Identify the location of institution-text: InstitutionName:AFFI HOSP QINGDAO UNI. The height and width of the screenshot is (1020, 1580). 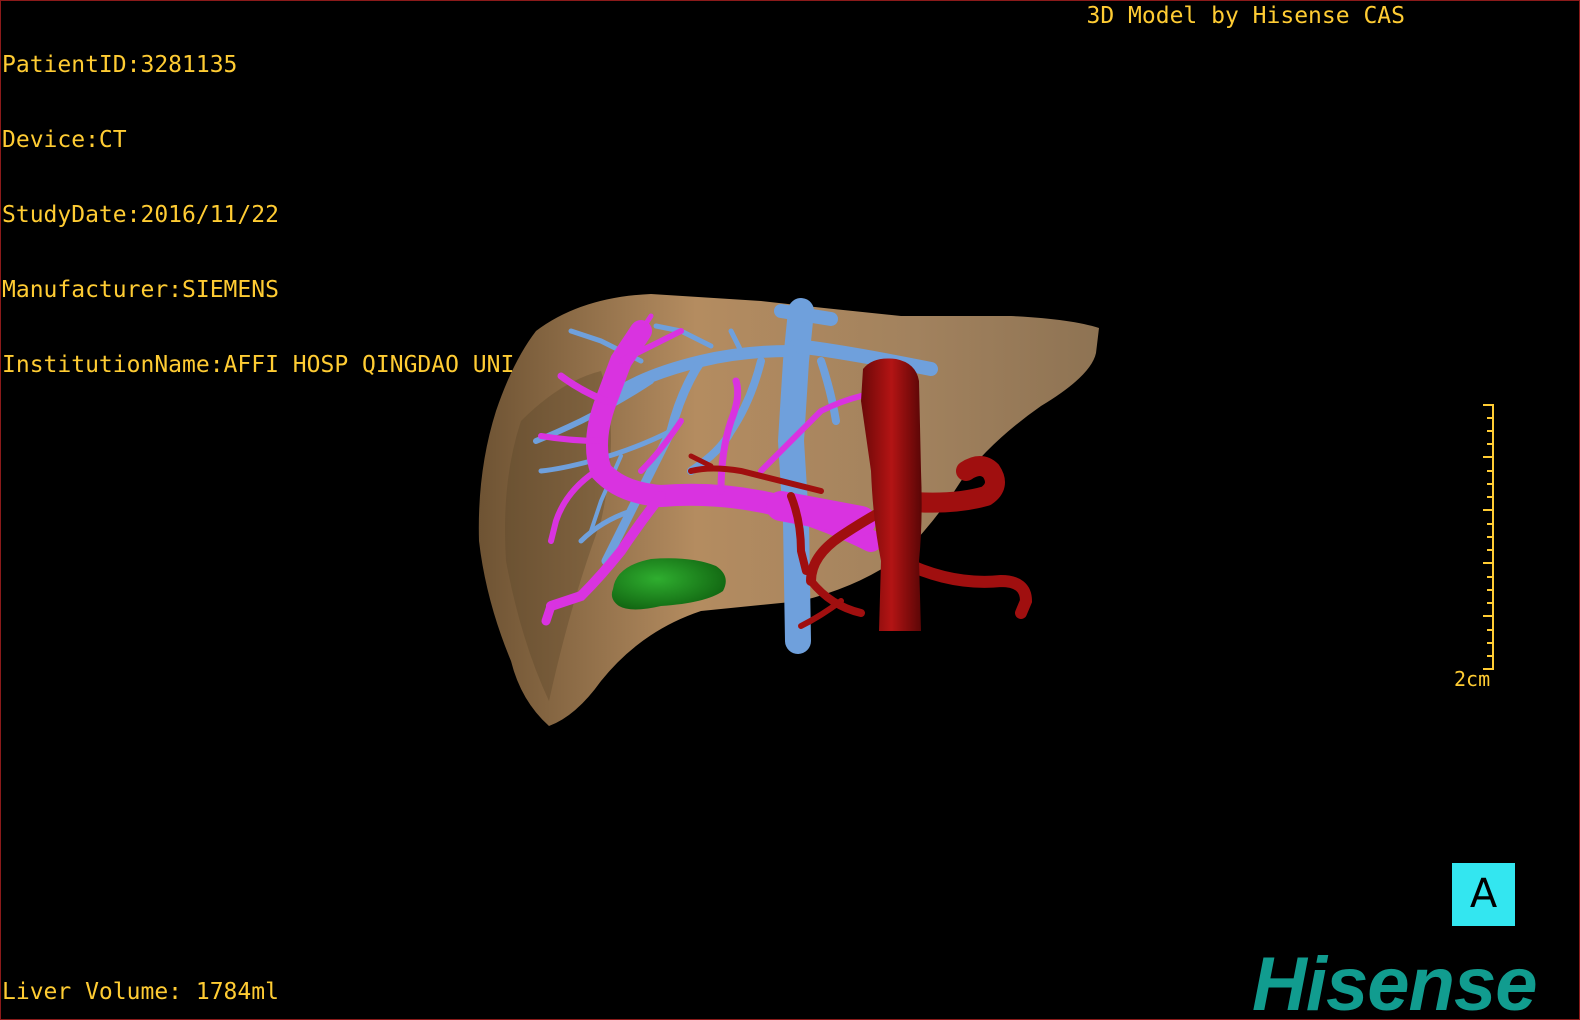
(258, 365).